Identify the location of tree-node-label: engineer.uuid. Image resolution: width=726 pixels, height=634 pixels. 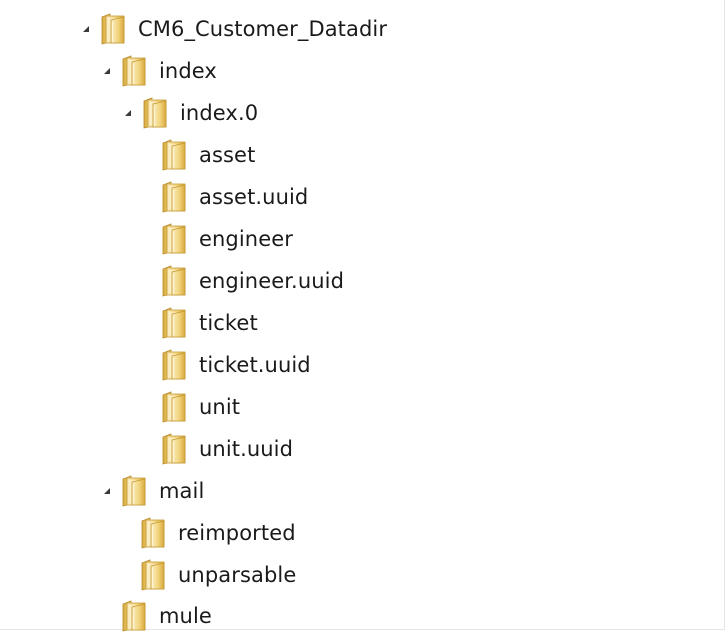
(272, 281).